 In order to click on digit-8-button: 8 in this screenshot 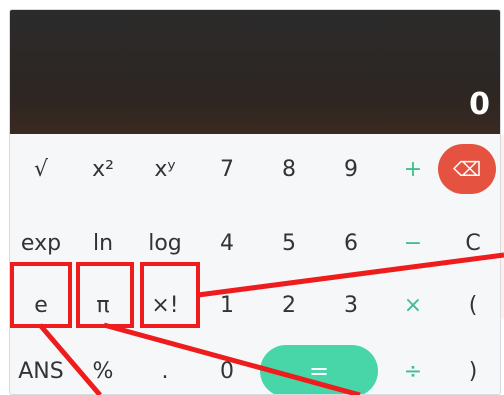, I will do `click(289, 169)`.